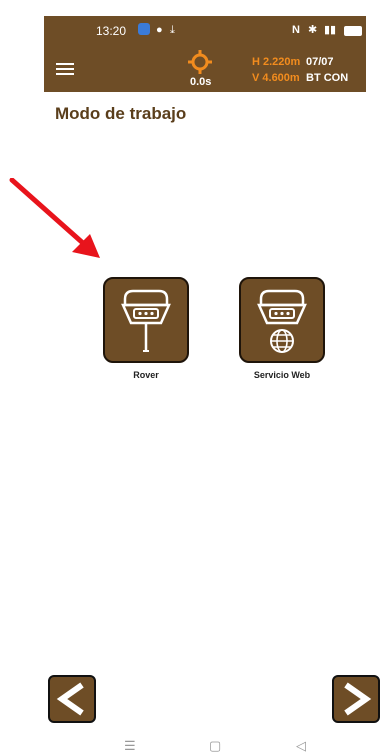 The width and height of the screenshot is (380, 754). What do you see at coordinates (296, 30) in the screenshot?
I see `nfc-icon: N` at bounding box center [296, 30].